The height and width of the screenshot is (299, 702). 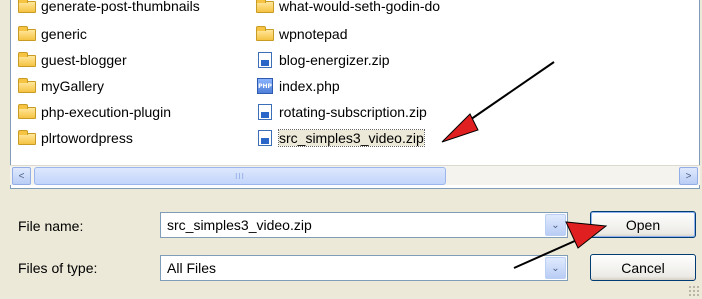 I want to click on files-of-type-dropdown-button: ⌄, so click(x=555, y=268).